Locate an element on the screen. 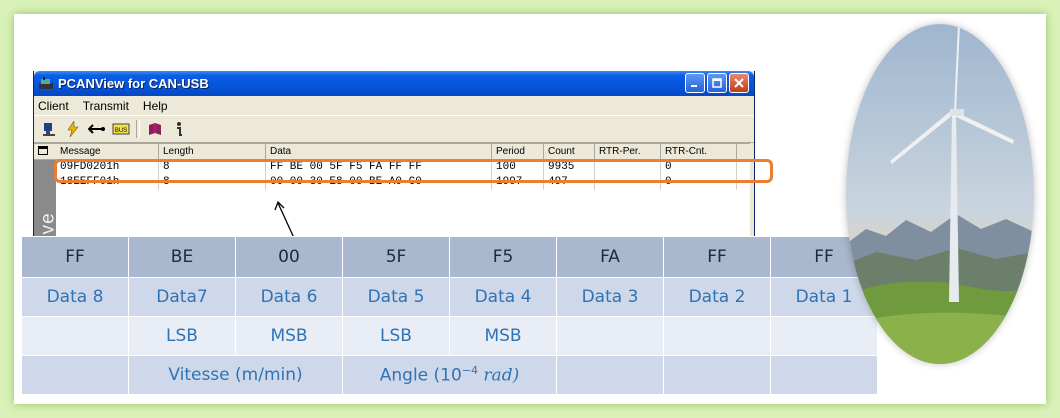 This screenshot has width=1060, height=418. byte-cell: FA is located at coordinates (610, 257).